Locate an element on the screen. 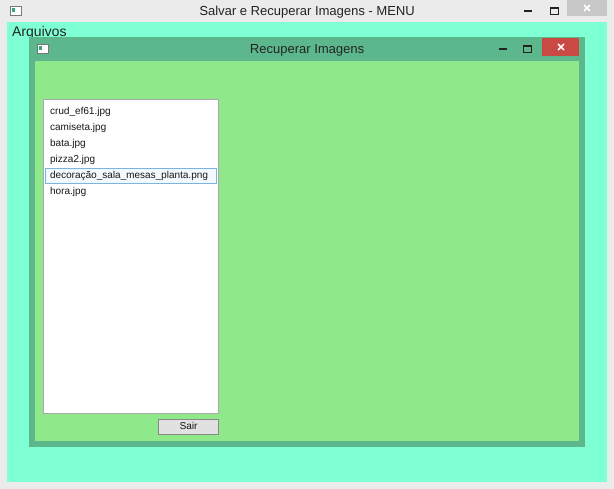 The height and width of the screenshot is (489, 614). file-list-item: decoração_sala_mesas_planta.png is located at coordinates (131, 176).